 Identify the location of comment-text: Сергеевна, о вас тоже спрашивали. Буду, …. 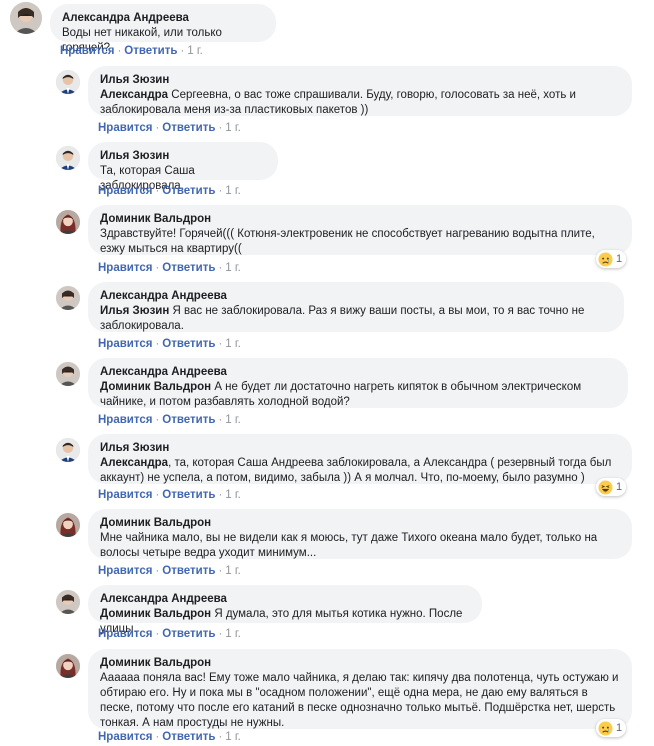
(338, 102).